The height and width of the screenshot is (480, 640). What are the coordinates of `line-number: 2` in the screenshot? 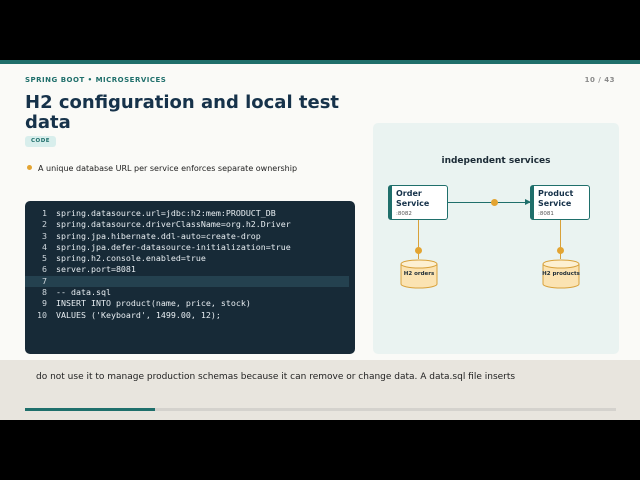 It's located at (44, 224).